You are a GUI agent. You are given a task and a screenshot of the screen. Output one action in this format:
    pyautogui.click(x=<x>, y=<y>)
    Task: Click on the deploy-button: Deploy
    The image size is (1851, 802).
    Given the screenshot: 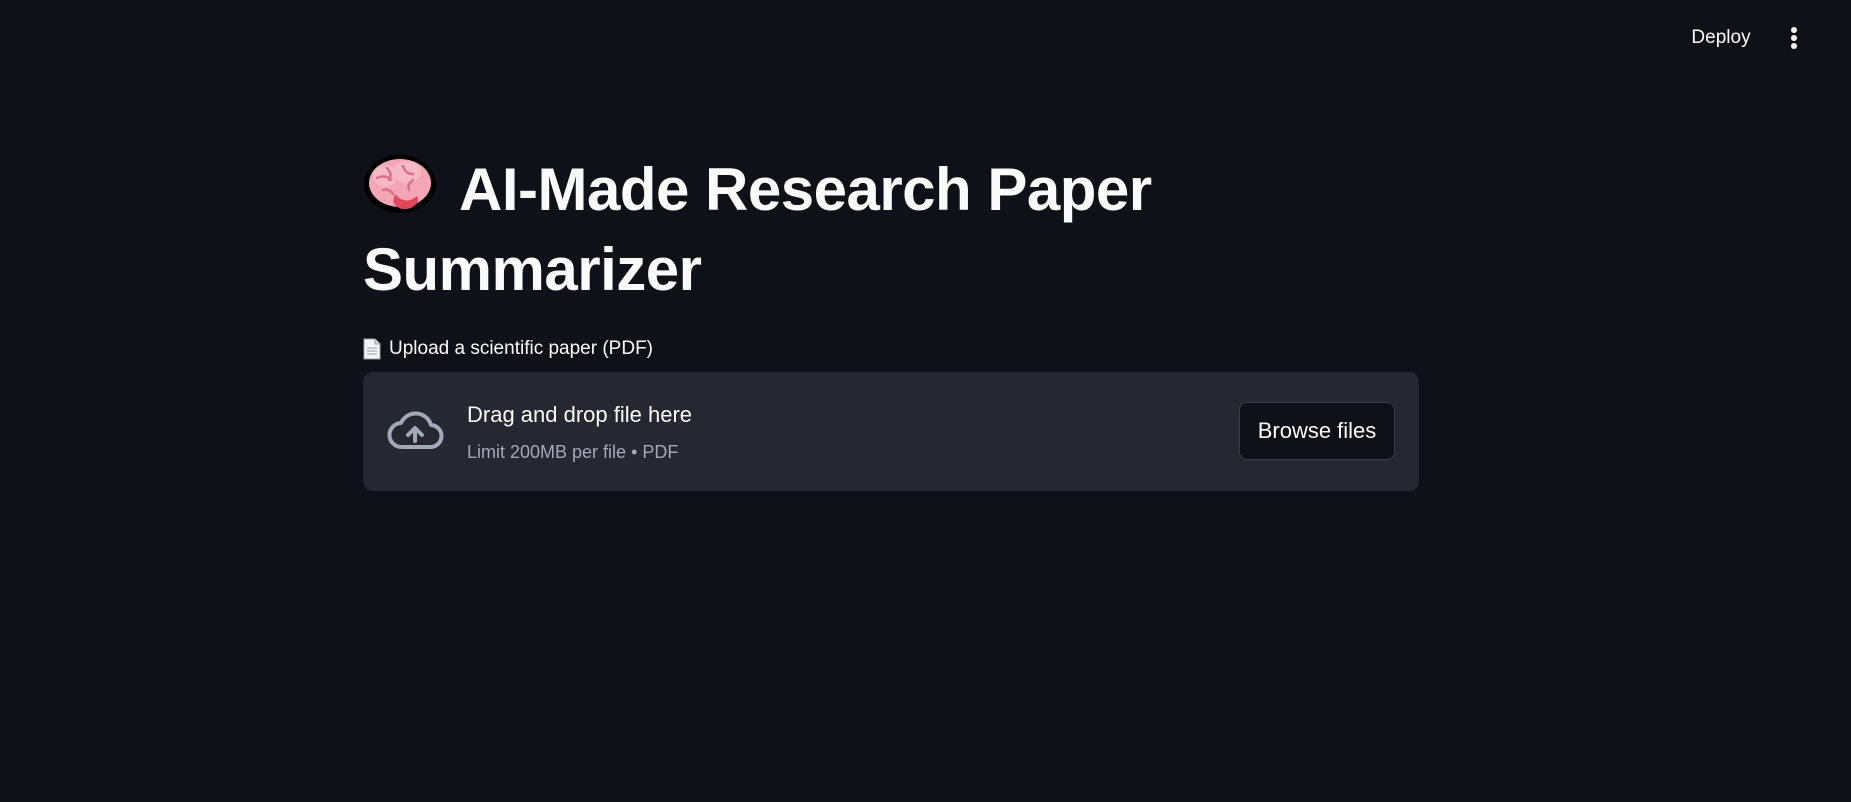 What is the action you would take?
    pyautogui.click(x=1721, y=38)
    